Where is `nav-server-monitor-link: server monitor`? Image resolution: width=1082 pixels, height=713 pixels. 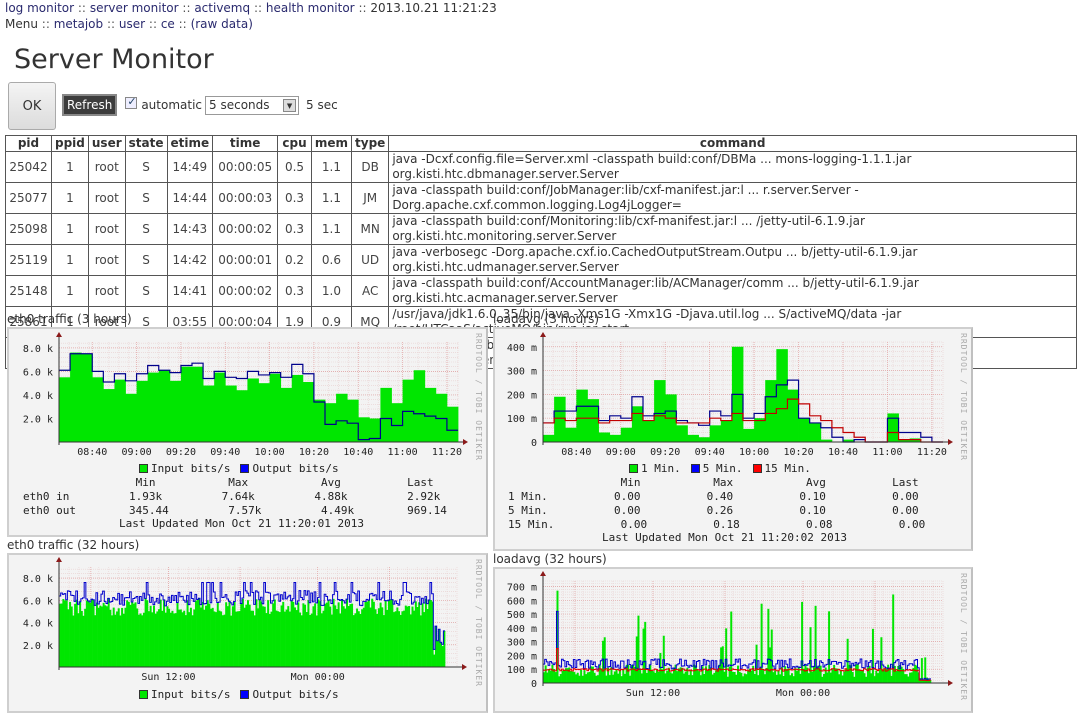
nav-server-monitor-link: server monitor is located at coordinates (134, 8).